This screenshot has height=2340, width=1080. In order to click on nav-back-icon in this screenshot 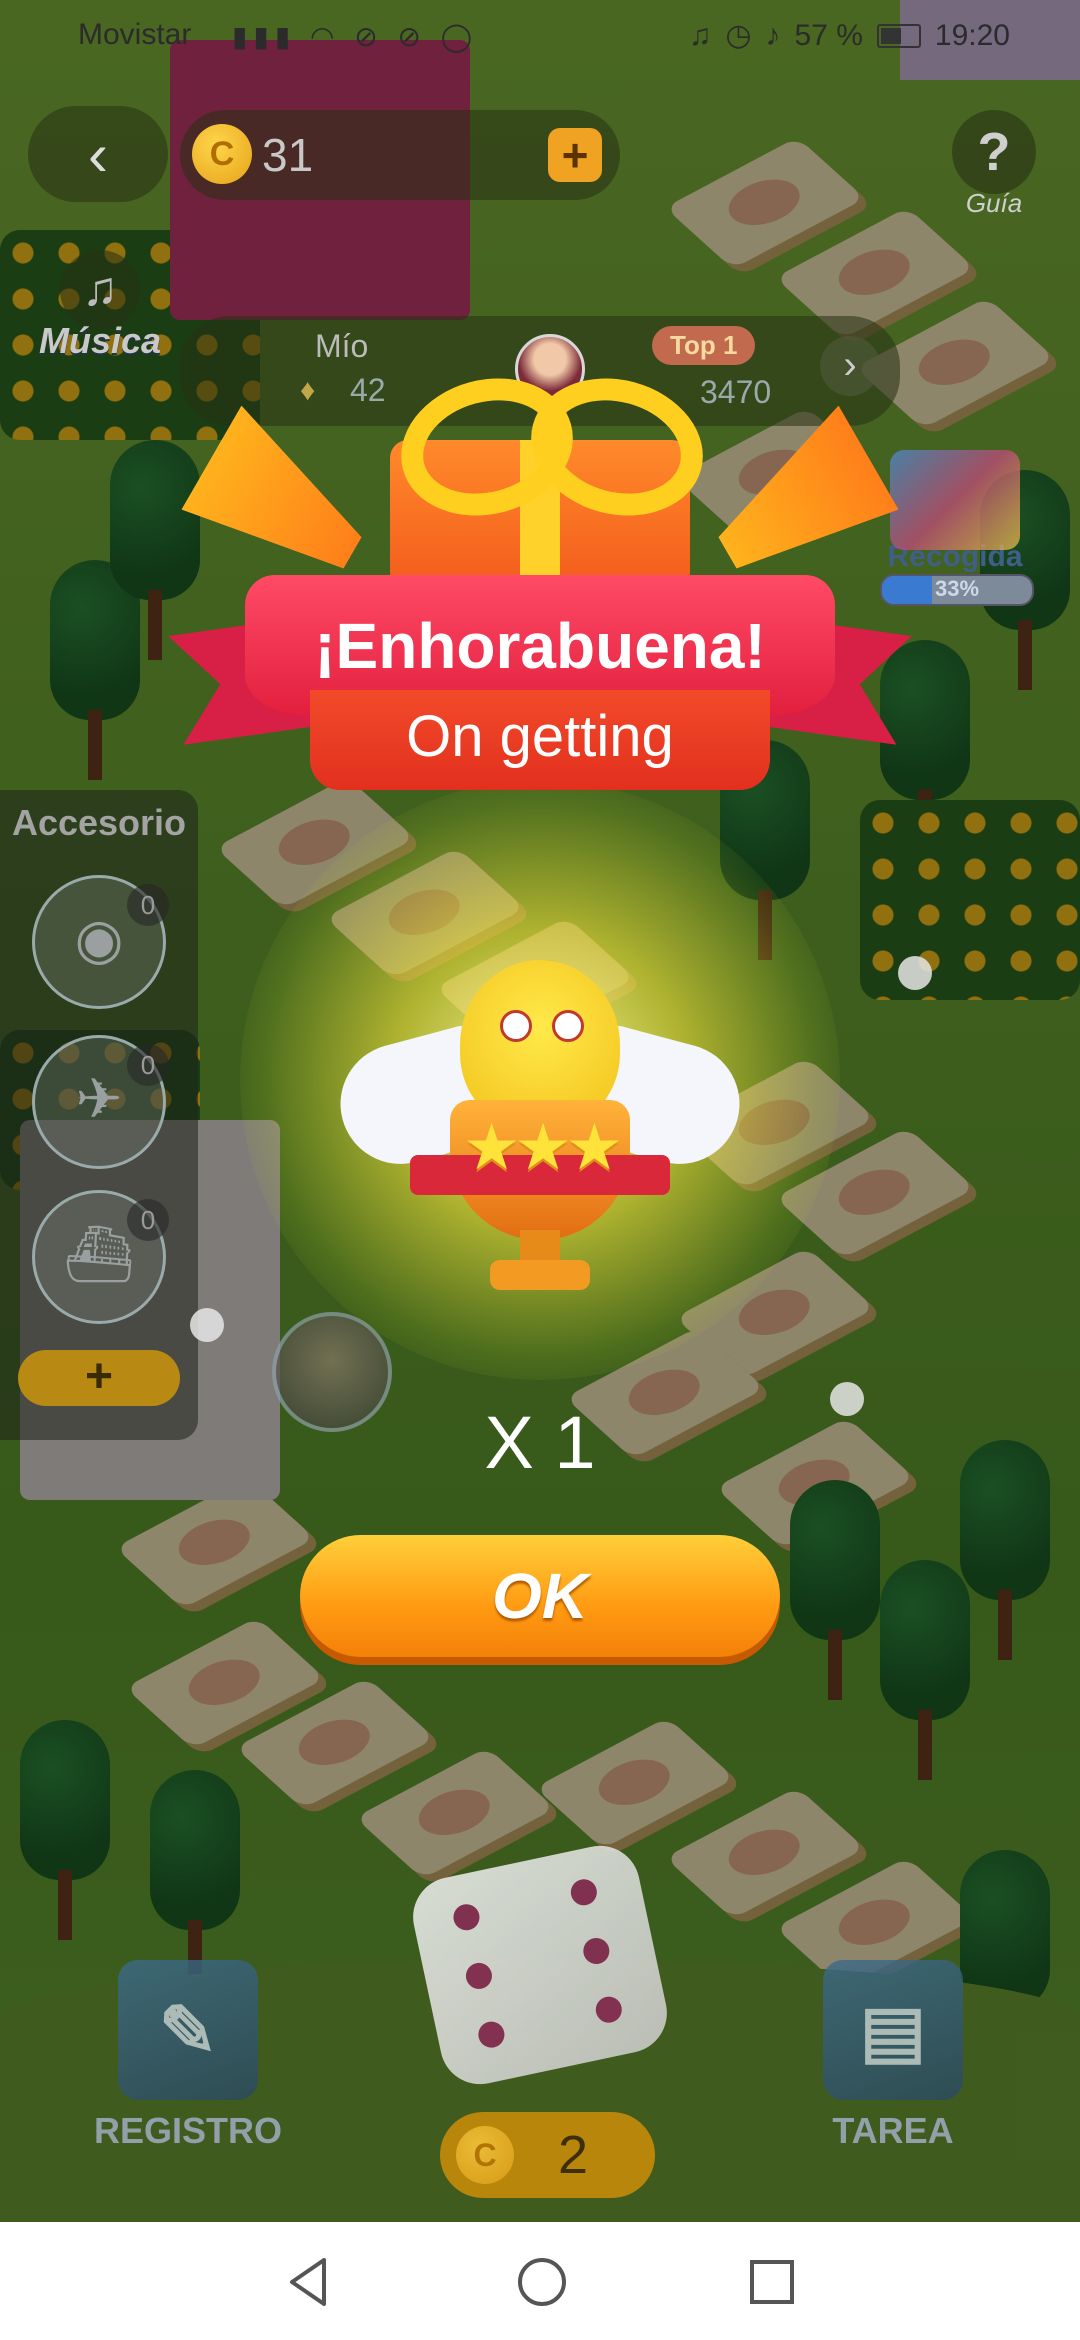, I will do `click(308, 2282)`.